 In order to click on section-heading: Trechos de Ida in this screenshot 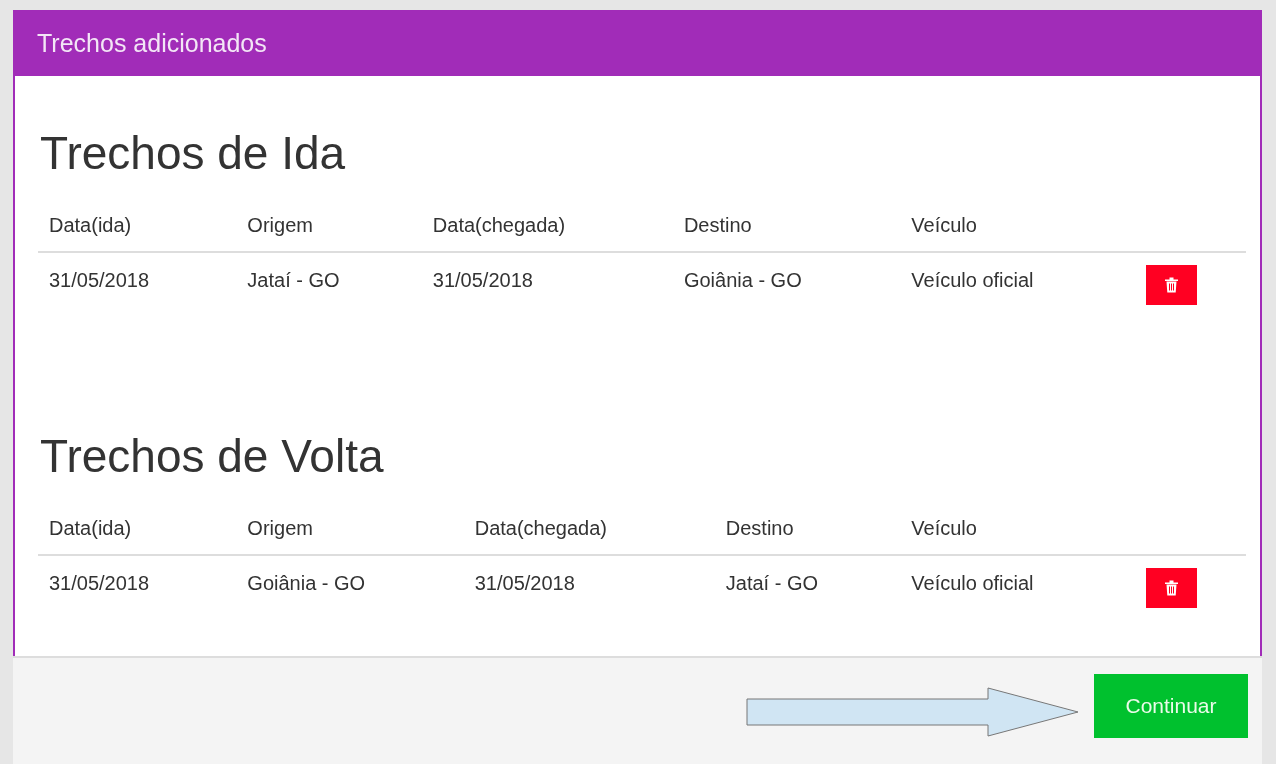, I will do `click(193, 153)`.